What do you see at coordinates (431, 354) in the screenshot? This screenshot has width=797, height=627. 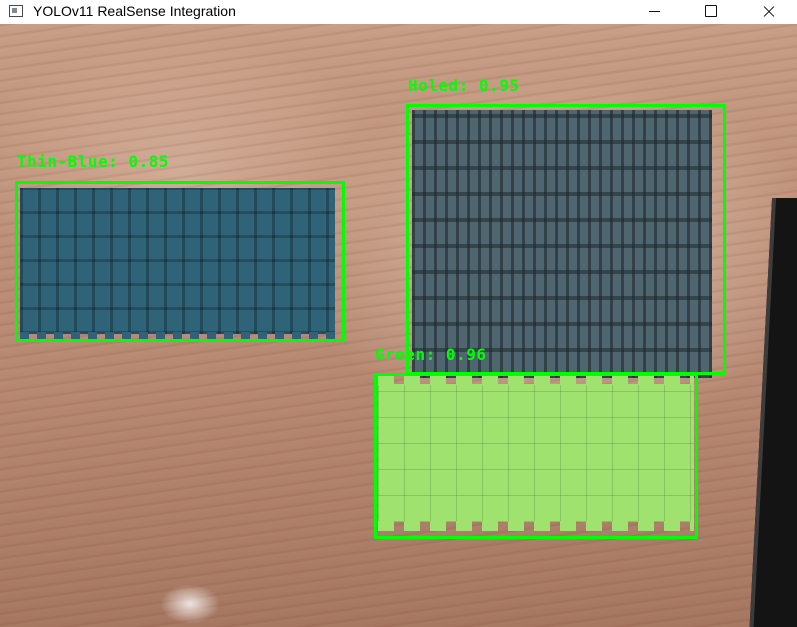 I see `detection-label-green: Green: 0.96` at bounding box center [431, 354].